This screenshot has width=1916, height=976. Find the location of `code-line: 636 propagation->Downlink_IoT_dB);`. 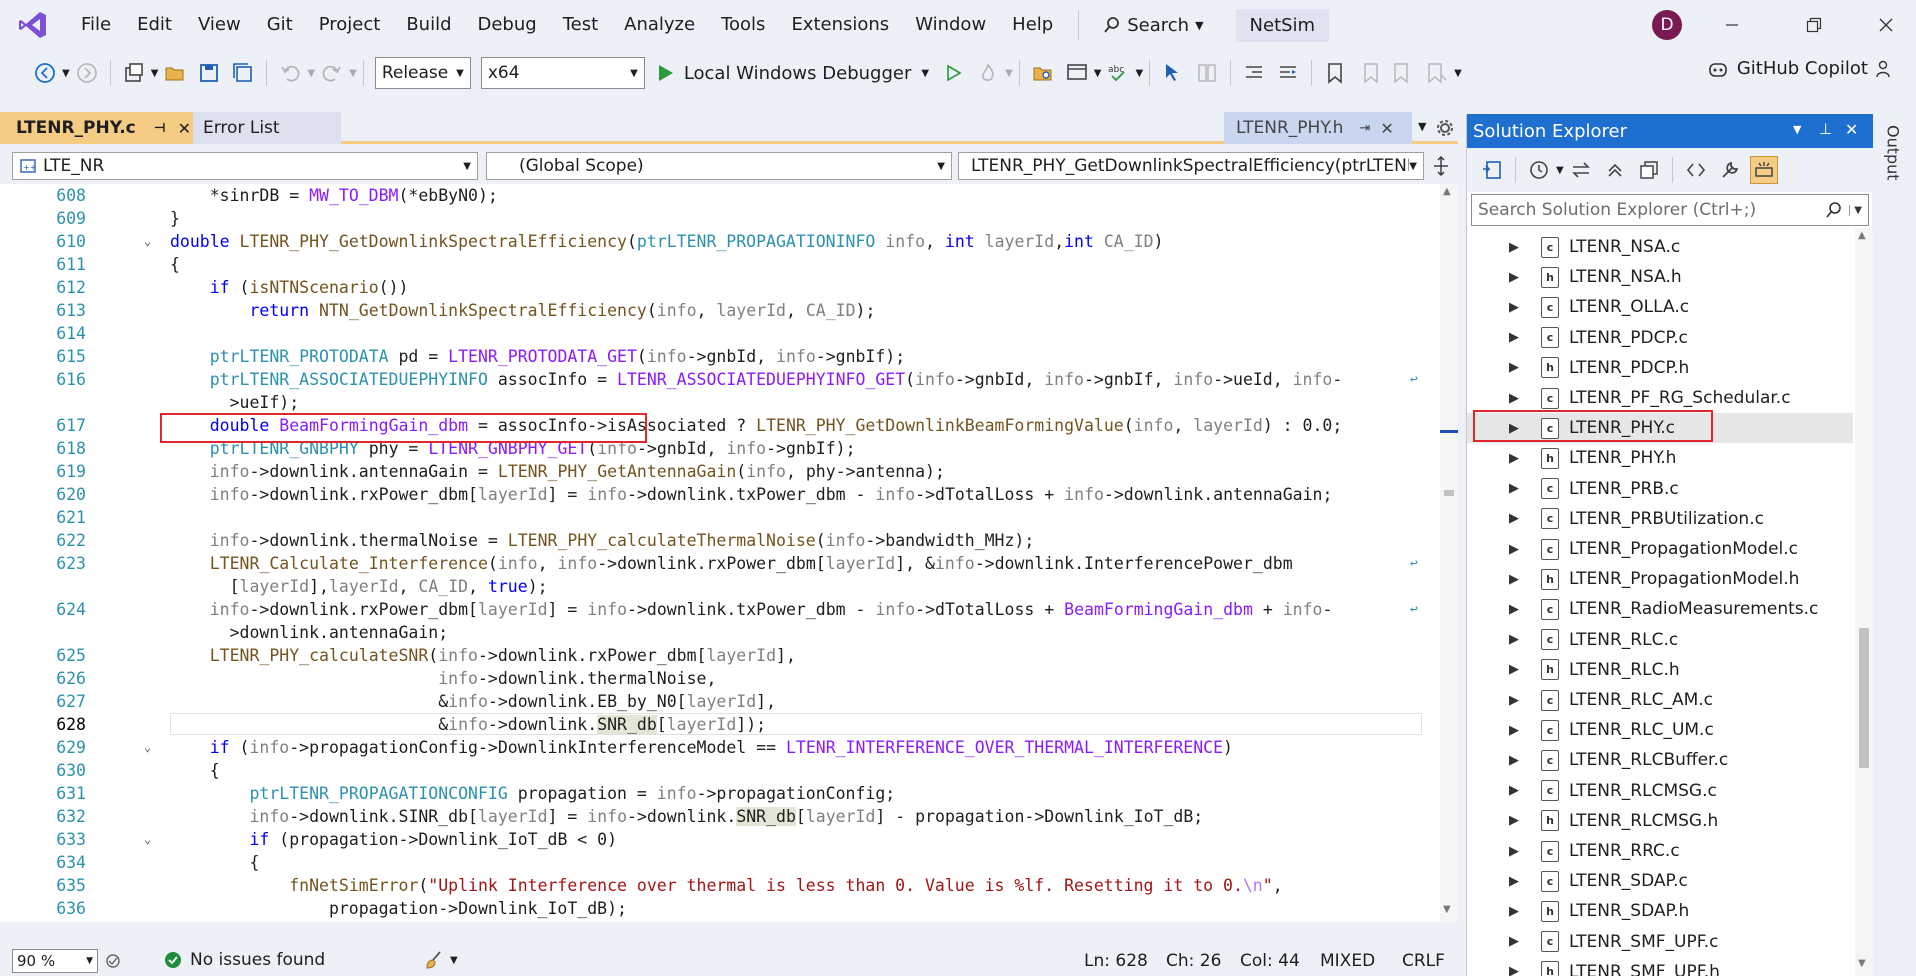

code-line: 636 propagation->Downlink_IoT_dB); is located at coordinates (720, 908).